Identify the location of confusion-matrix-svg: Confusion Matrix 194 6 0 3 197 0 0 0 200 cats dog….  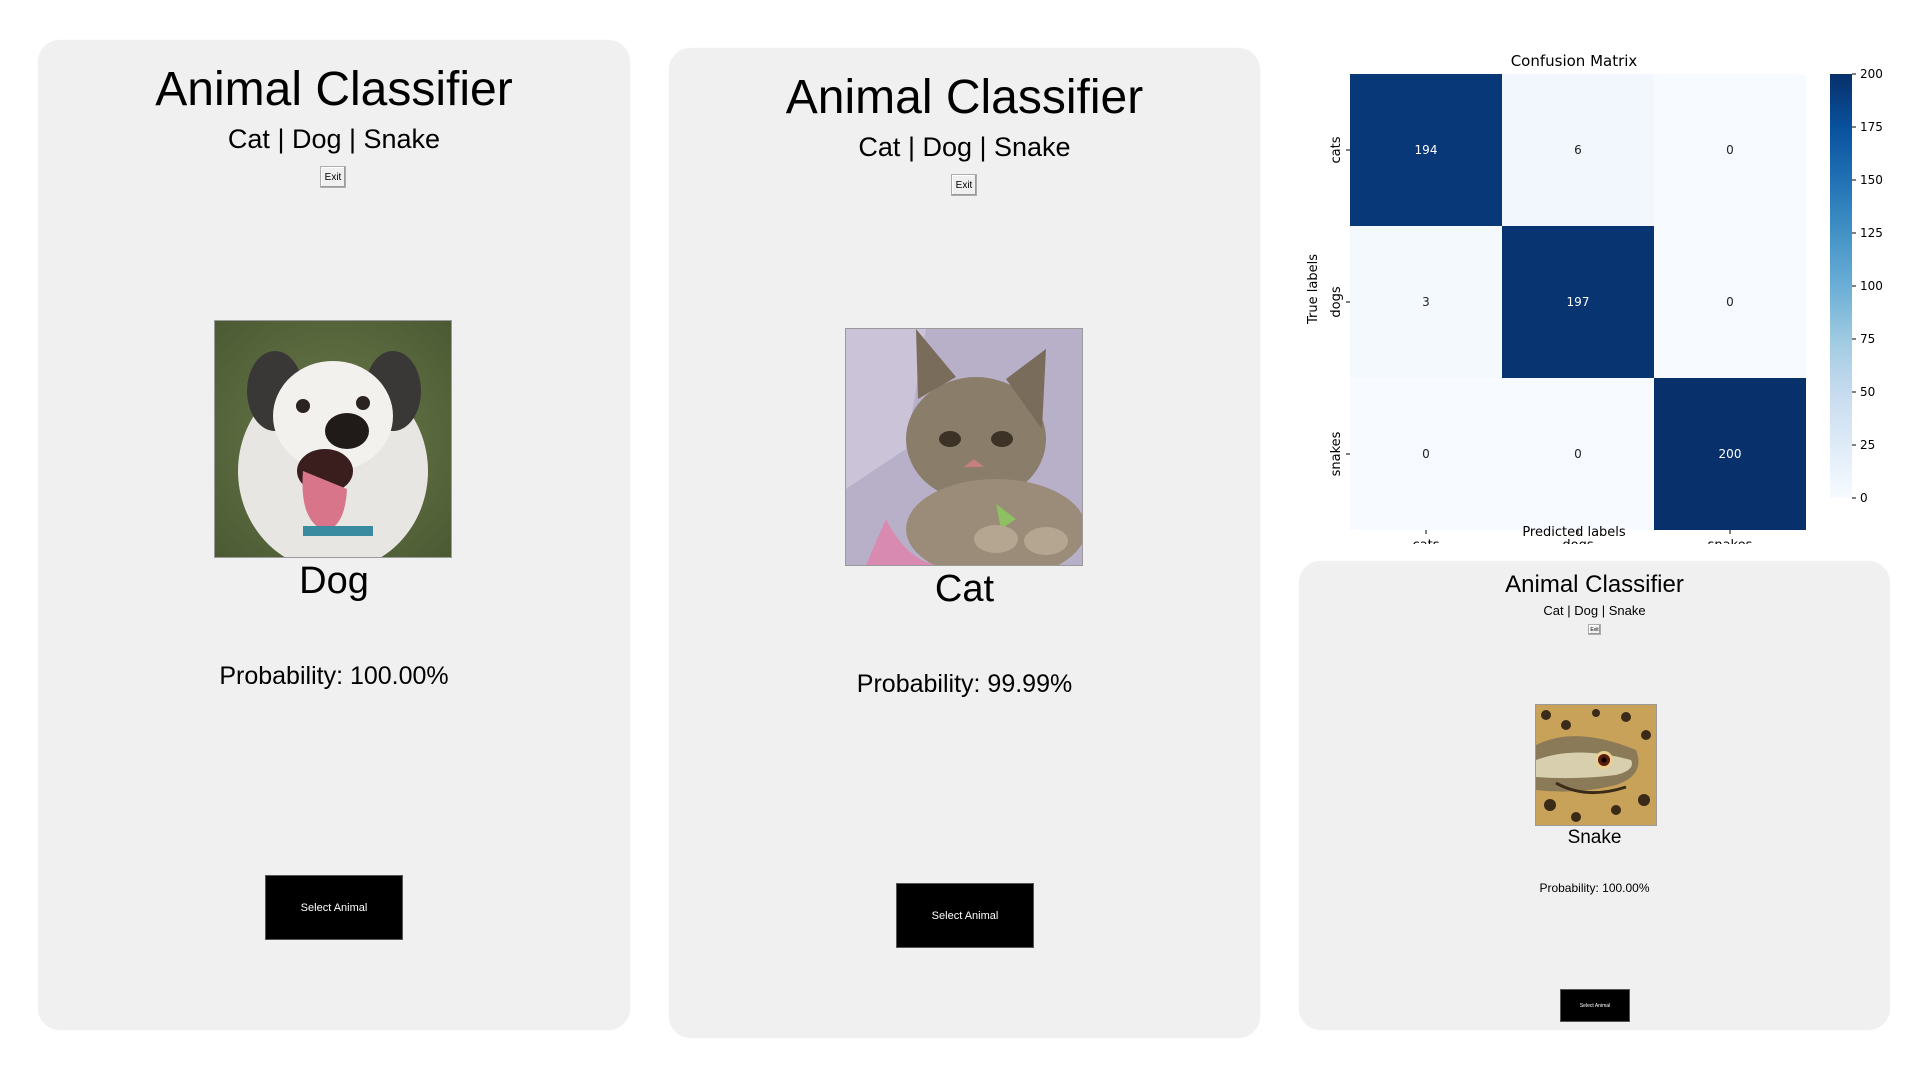
(1594, 302).